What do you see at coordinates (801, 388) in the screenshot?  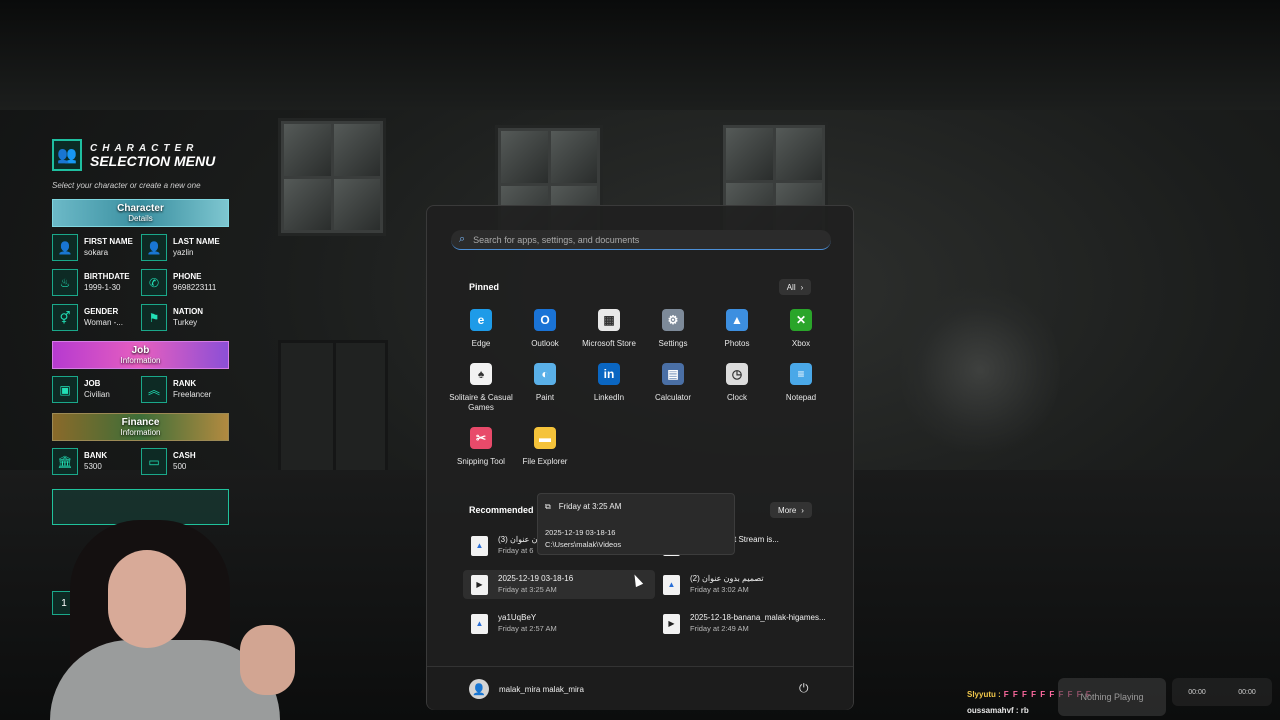 I see `pinned-app-notepad: ≡ Notepad` at bounding box center [801, 388].